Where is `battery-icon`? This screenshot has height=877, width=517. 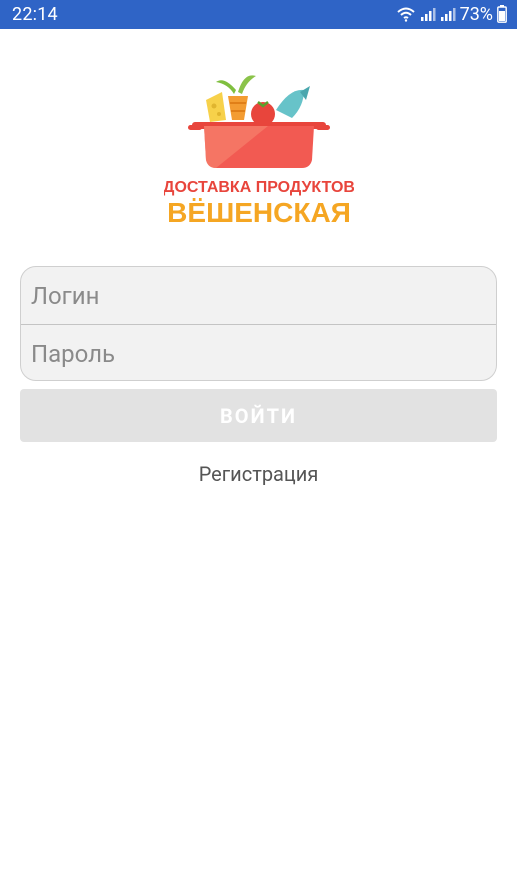
battery-icon is located at coordinates (502, 14).